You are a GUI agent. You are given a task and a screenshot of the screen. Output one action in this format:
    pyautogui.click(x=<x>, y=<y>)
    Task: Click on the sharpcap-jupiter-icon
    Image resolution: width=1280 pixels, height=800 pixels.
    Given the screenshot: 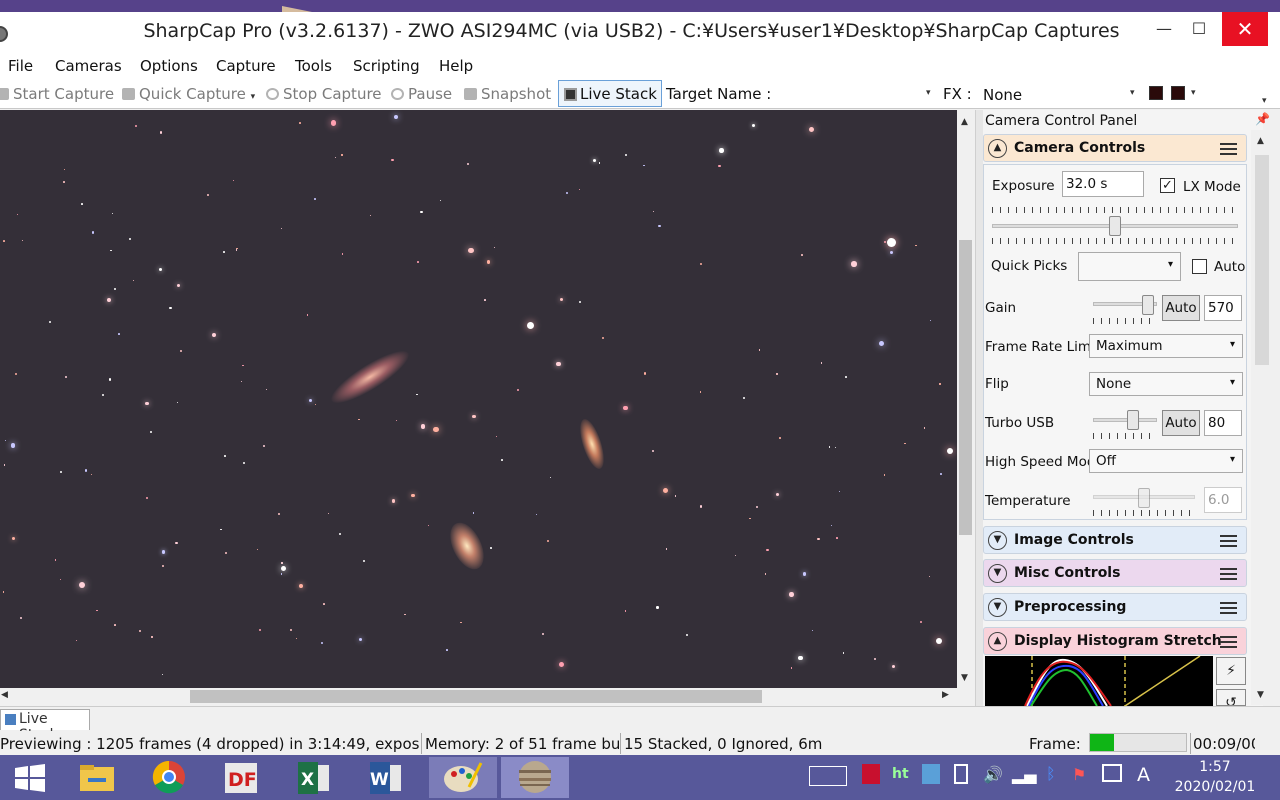 What is the action you would take?
    pyautogui.click(x=535, y=777)
    